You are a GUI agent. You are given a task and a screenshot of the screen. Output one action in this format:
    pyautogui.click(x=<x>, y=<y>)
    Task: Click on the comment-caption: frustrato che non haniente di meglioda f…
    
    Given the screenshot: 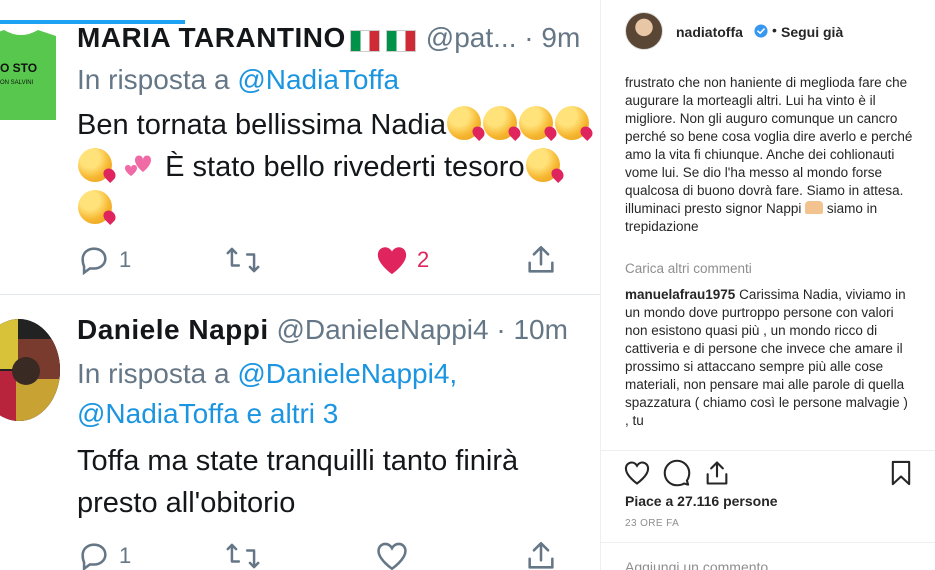 What is the action you would take?
    pyautogui.click(x=770, y=155)
    